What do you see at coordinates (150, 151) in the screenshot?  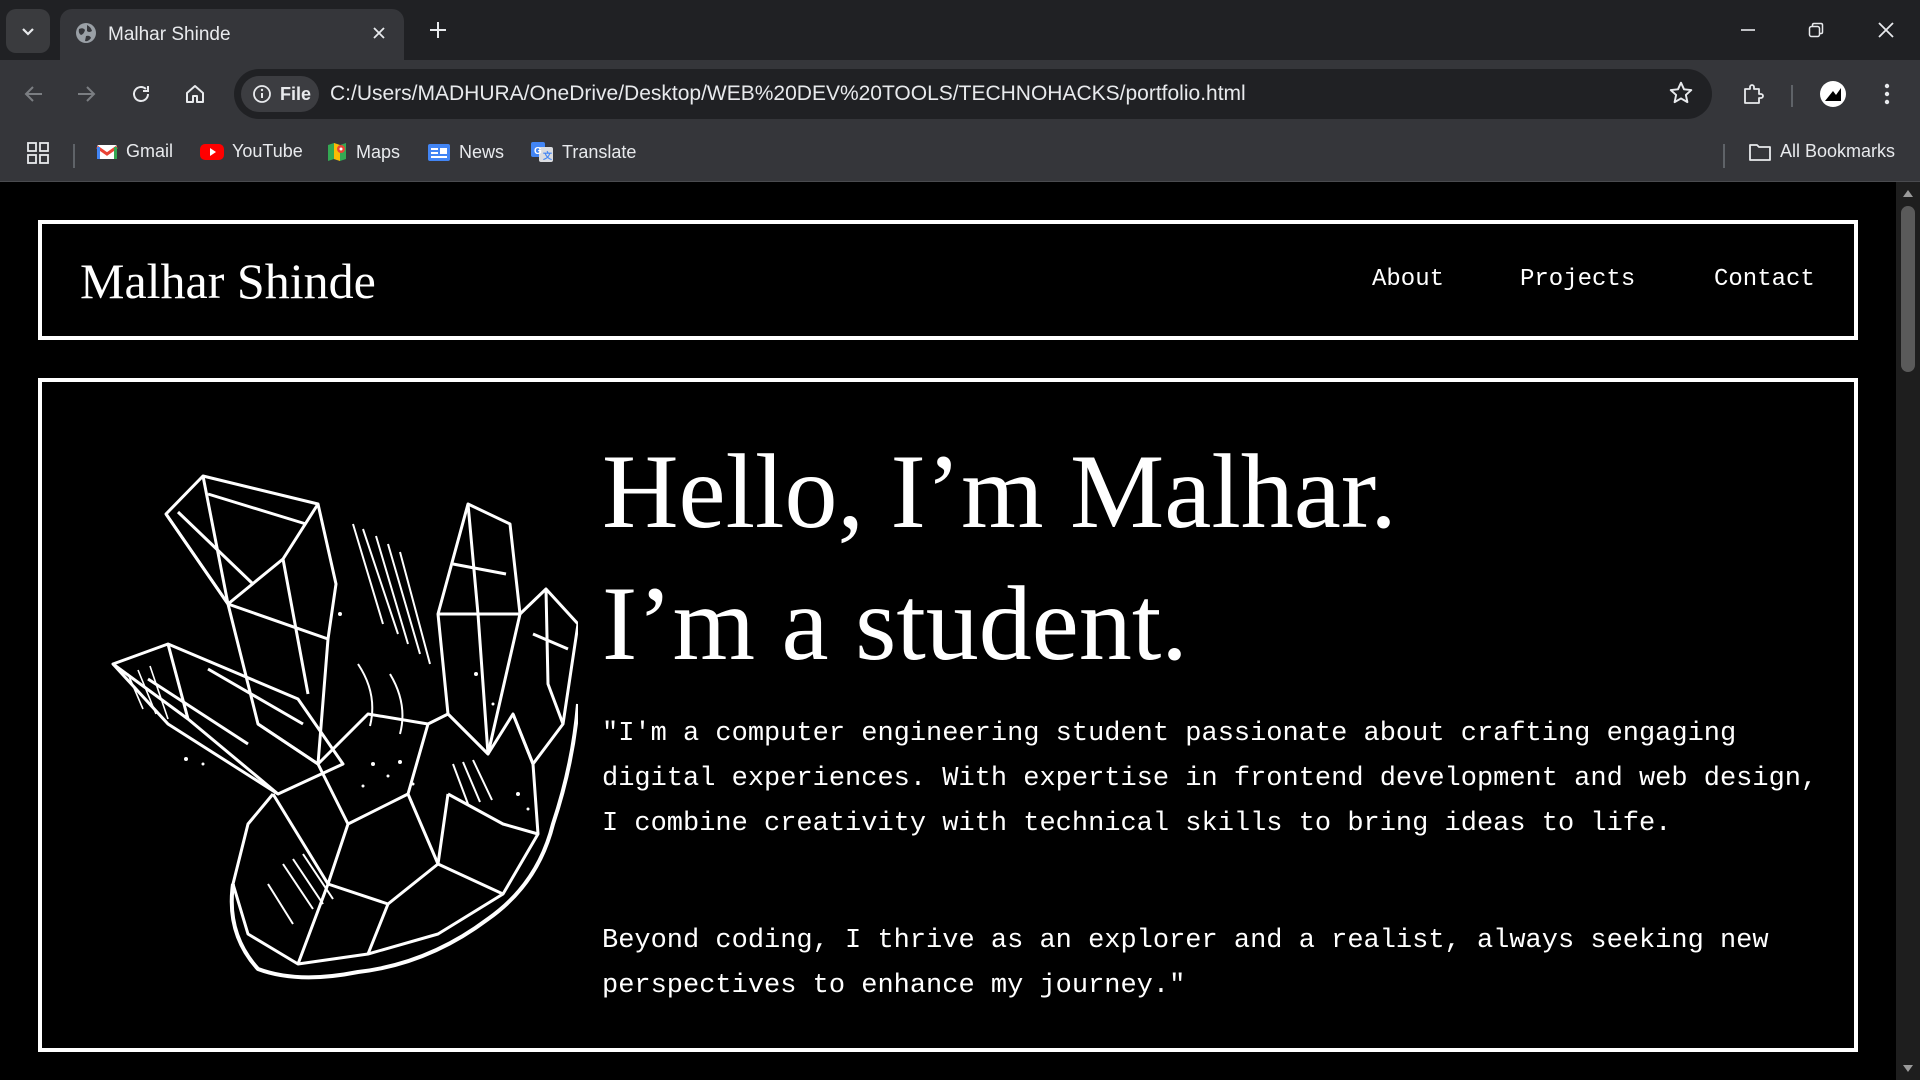 I see `bookmark-label: Gmail` at bounding box center [150, 151].